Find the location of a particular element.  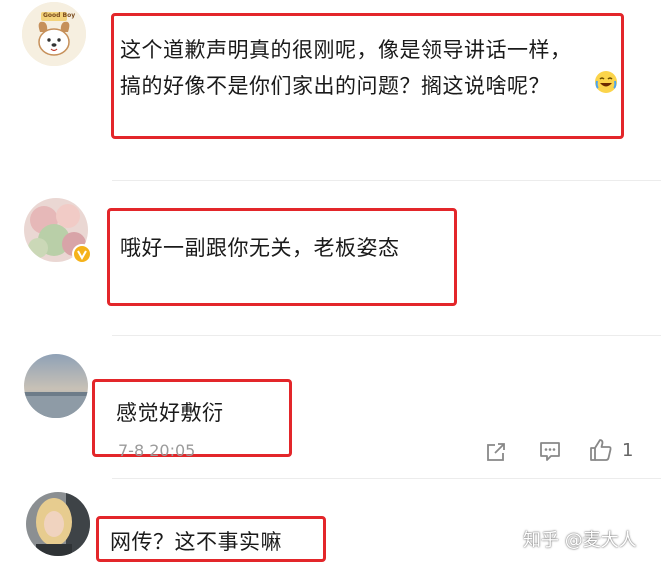

like-icon is located at coordinates (601, 450).